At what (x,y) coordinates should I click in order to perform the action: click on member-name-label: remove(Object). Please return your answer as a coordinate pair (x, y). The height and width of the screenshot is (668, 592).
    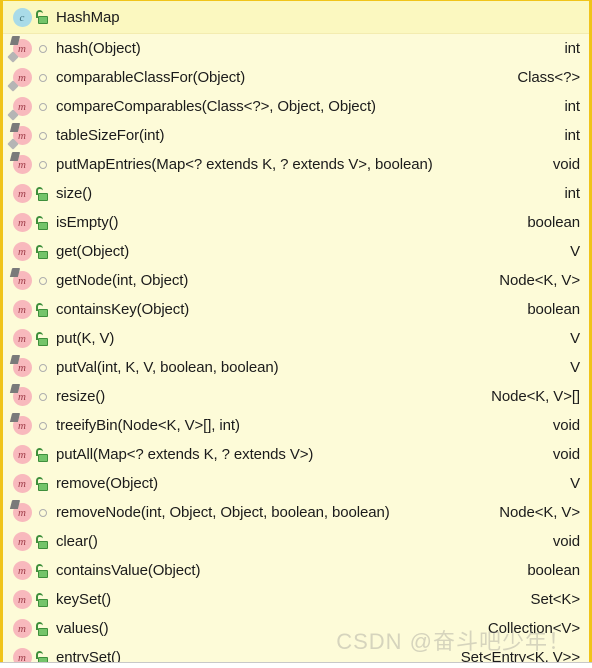
    Looking at the image, I should click on (107, 483).